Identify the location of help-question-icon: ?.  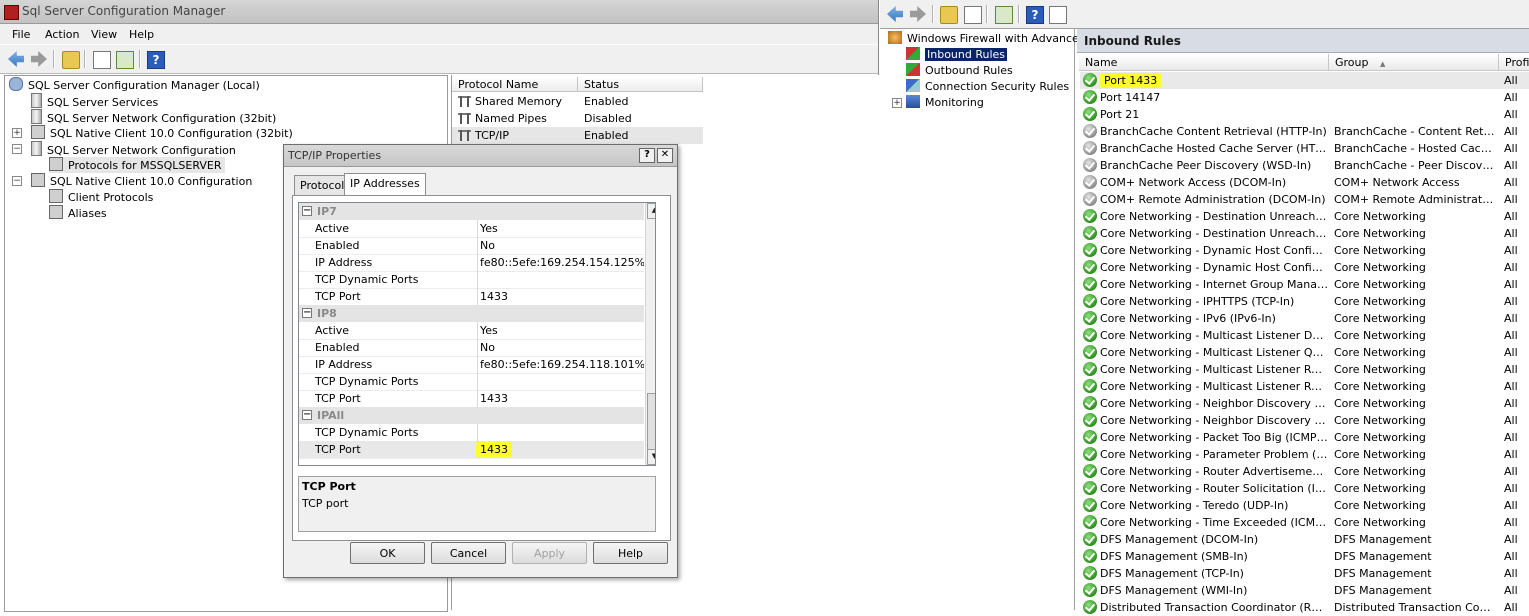
(647, 155).